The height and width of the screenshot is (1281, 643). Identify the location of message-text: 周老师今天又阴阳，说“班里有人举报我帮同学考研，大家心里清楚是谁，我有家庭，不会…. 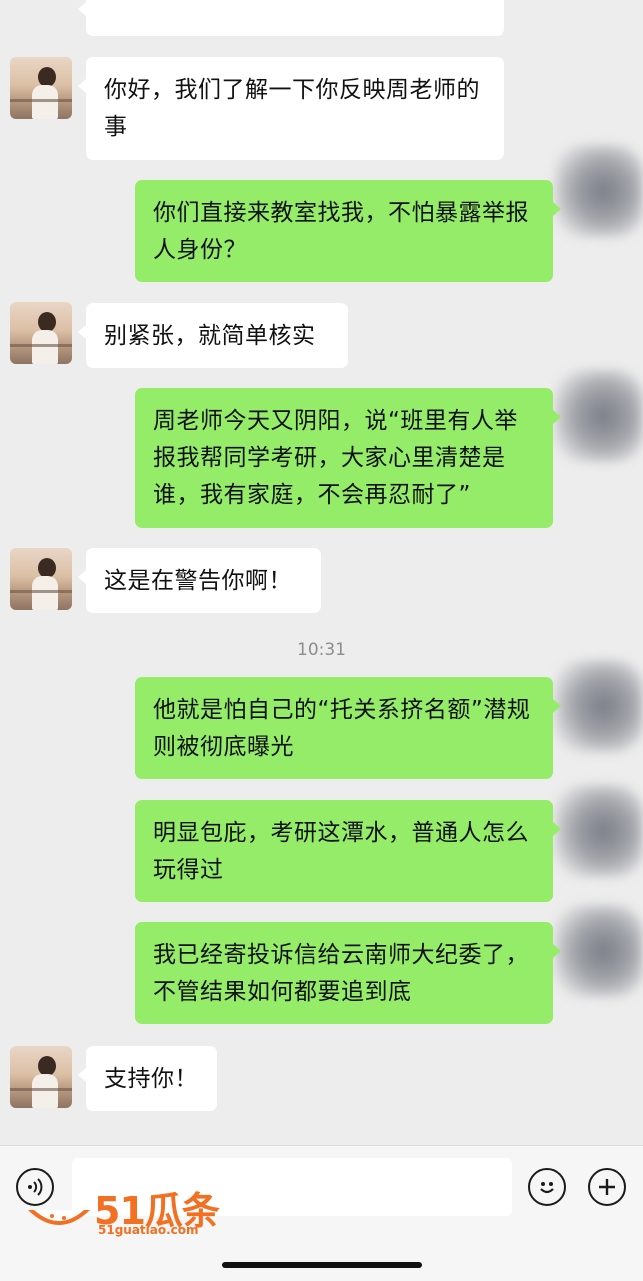
(335, 458).